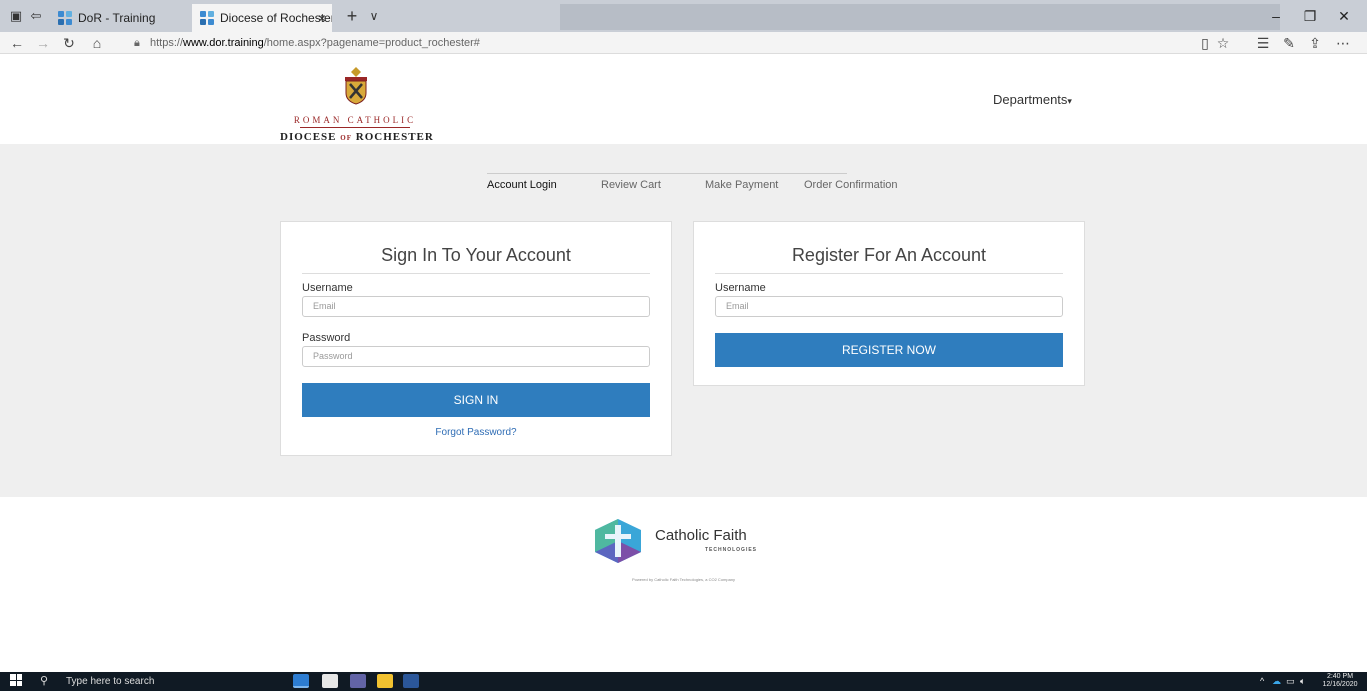  Describe the element at coordinates (355, 127) in the screenshot. I see `logo-divider` at that location.